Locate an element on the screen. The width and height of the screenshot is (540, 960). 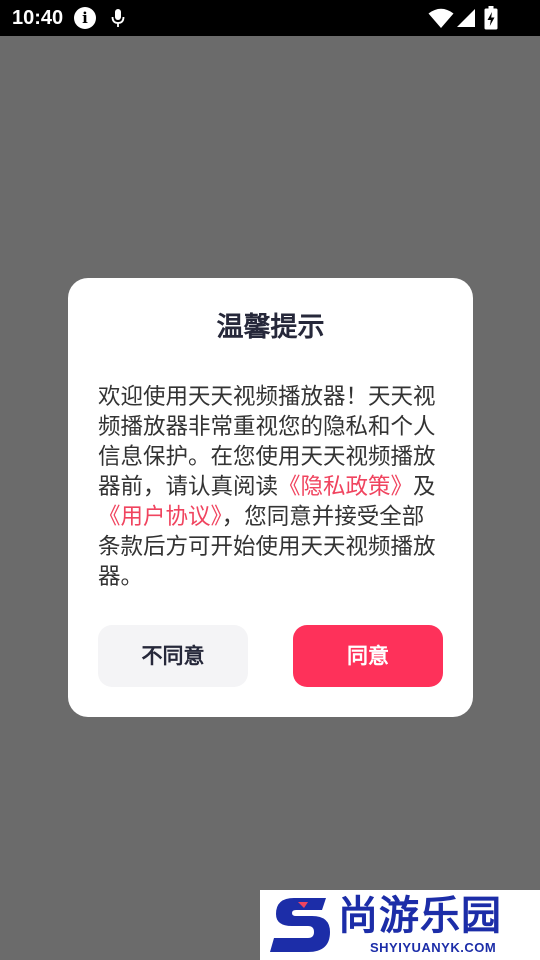
dialog-title: 温馨提示 is located at coordinates (270, 327).